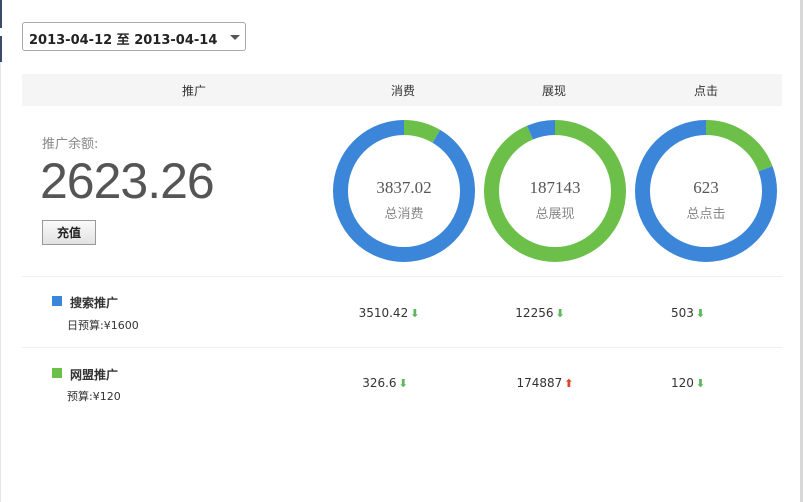 The height and width of the screenshot is (502, 803). I want to click on search-promo-name: 搜索推广, so click(94, 302).